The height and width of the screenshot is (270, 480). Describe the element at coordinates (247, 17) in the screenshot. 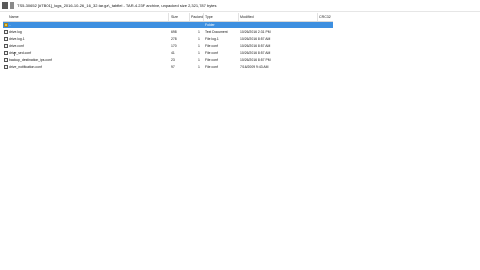

I see `column-header-modified: Modified` at that location.